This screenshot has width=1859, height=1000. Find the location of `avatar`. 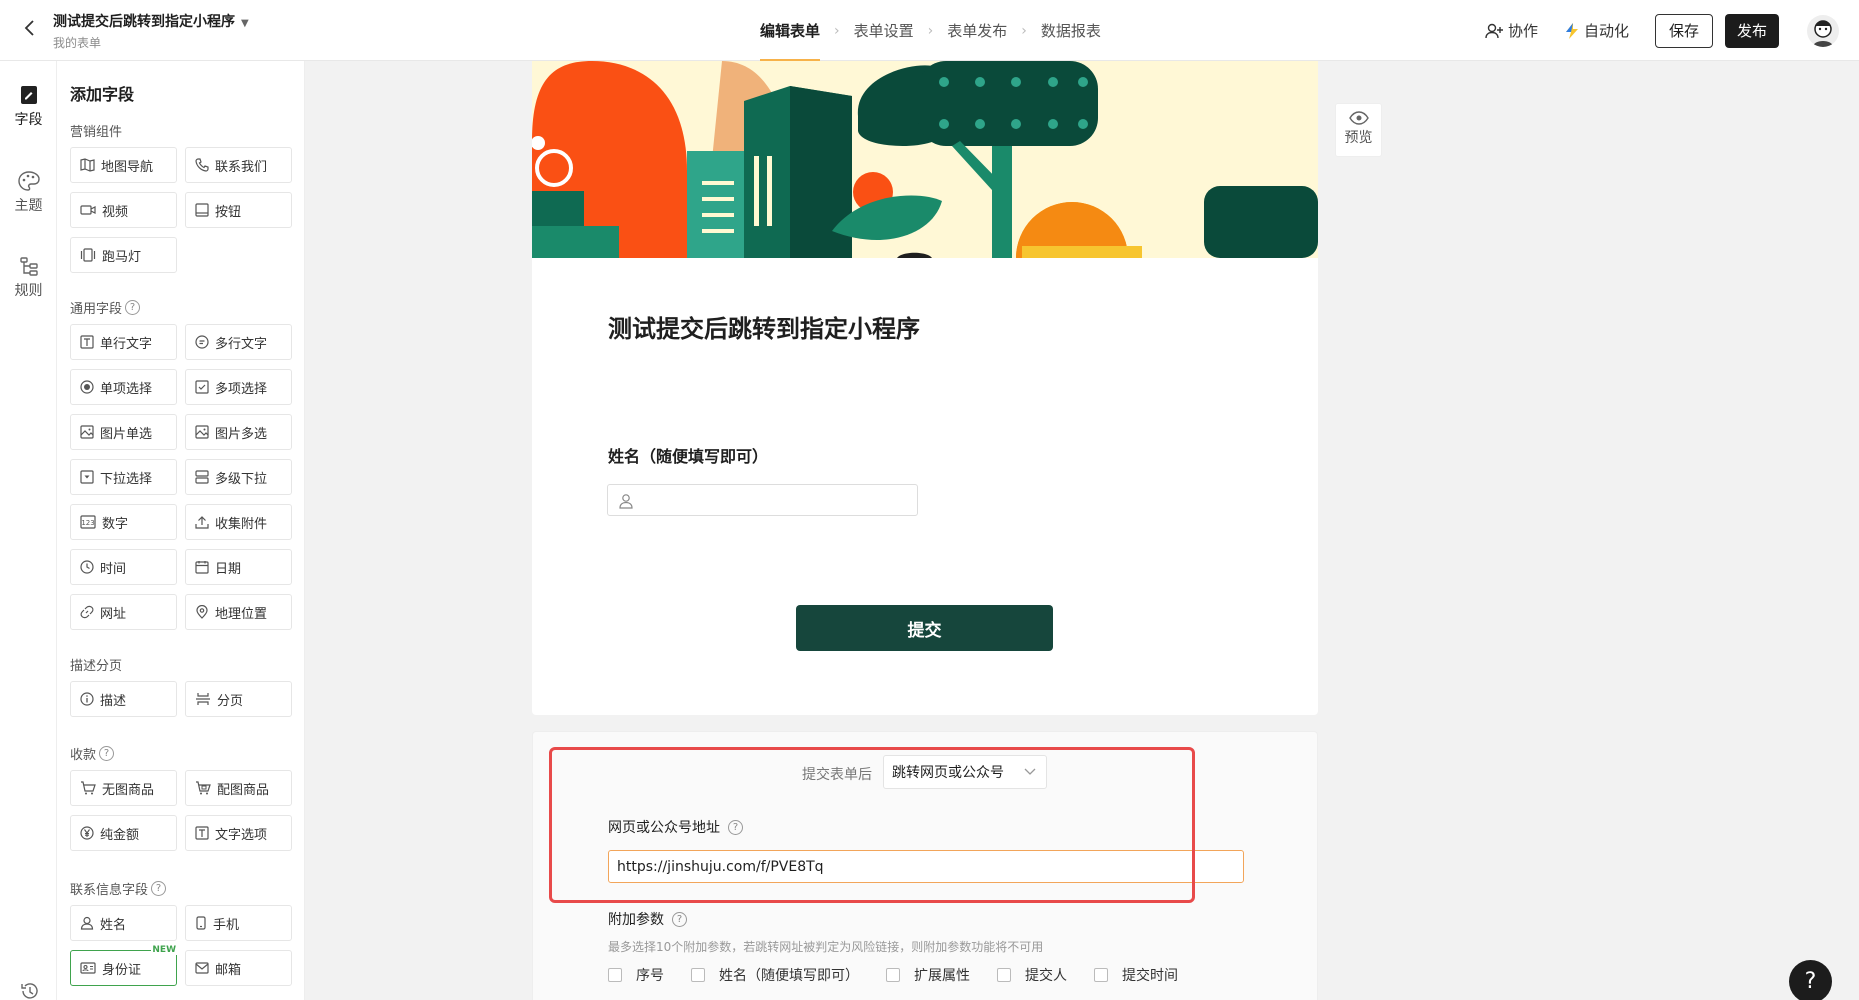

avatar is located at coordinates (1823, 30).